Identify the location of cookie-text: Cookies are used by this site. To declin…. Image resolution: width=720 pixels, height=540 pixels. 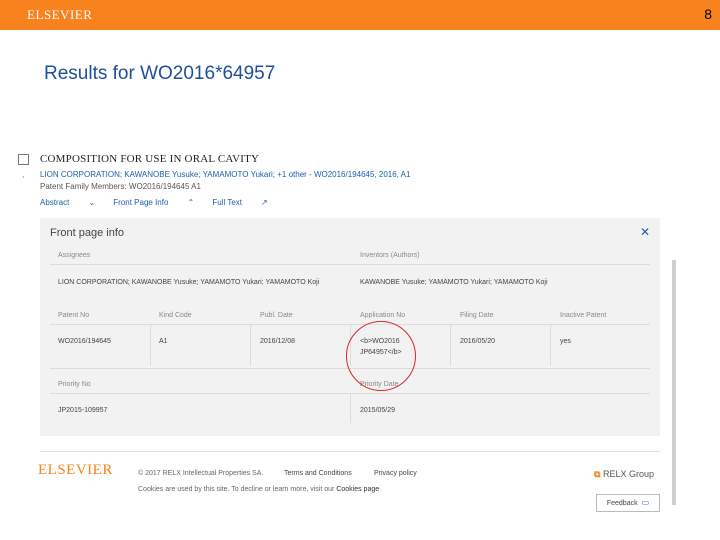
(236, 489).